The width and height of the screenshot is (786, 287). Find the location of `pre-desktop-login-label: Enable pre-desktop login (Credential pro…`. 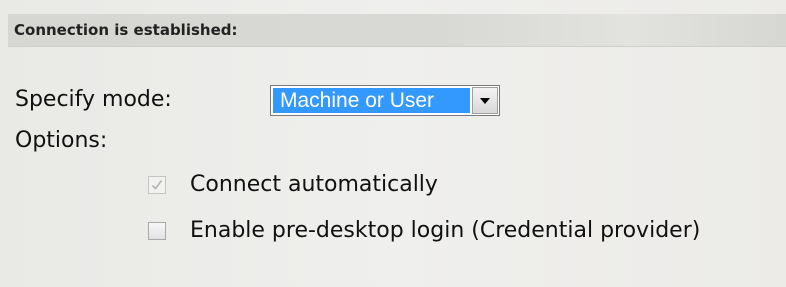

pre-desktop-login-label: Enable pre-desktop login (Credential pro… is located at coordinates (445, 230).